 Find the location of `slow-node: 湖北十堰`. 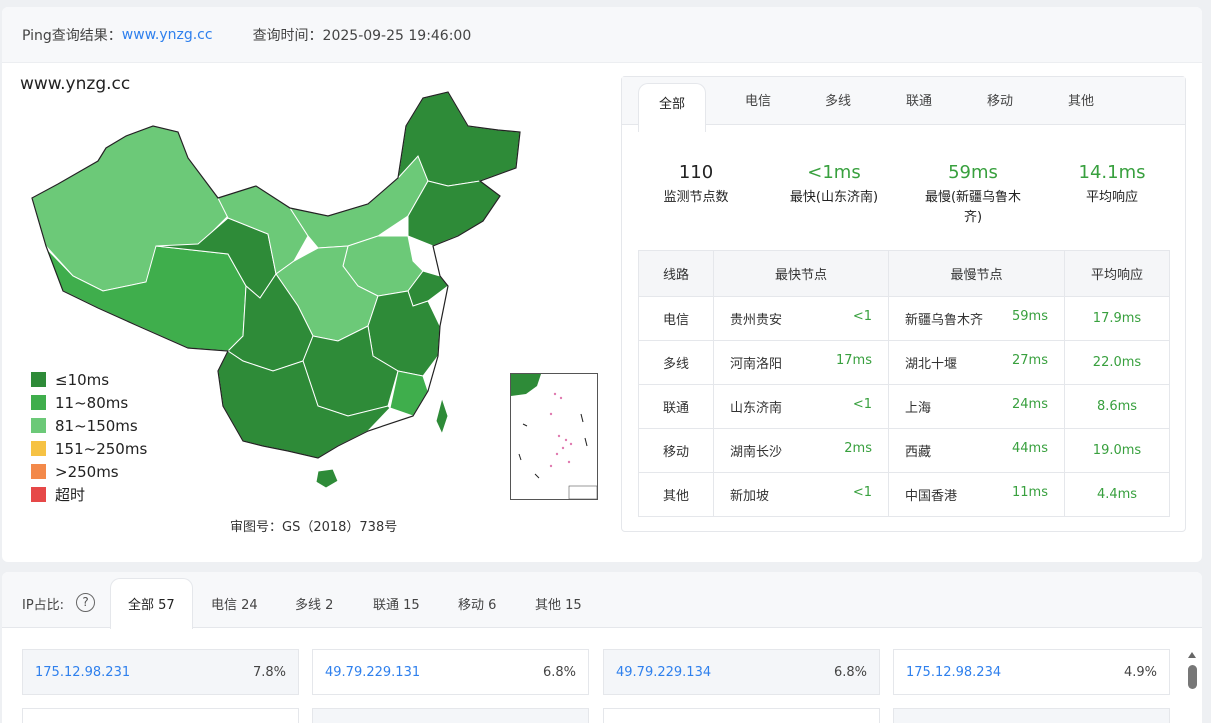

slow-node: 湖北十堰 is located at coordinates (931, 364).